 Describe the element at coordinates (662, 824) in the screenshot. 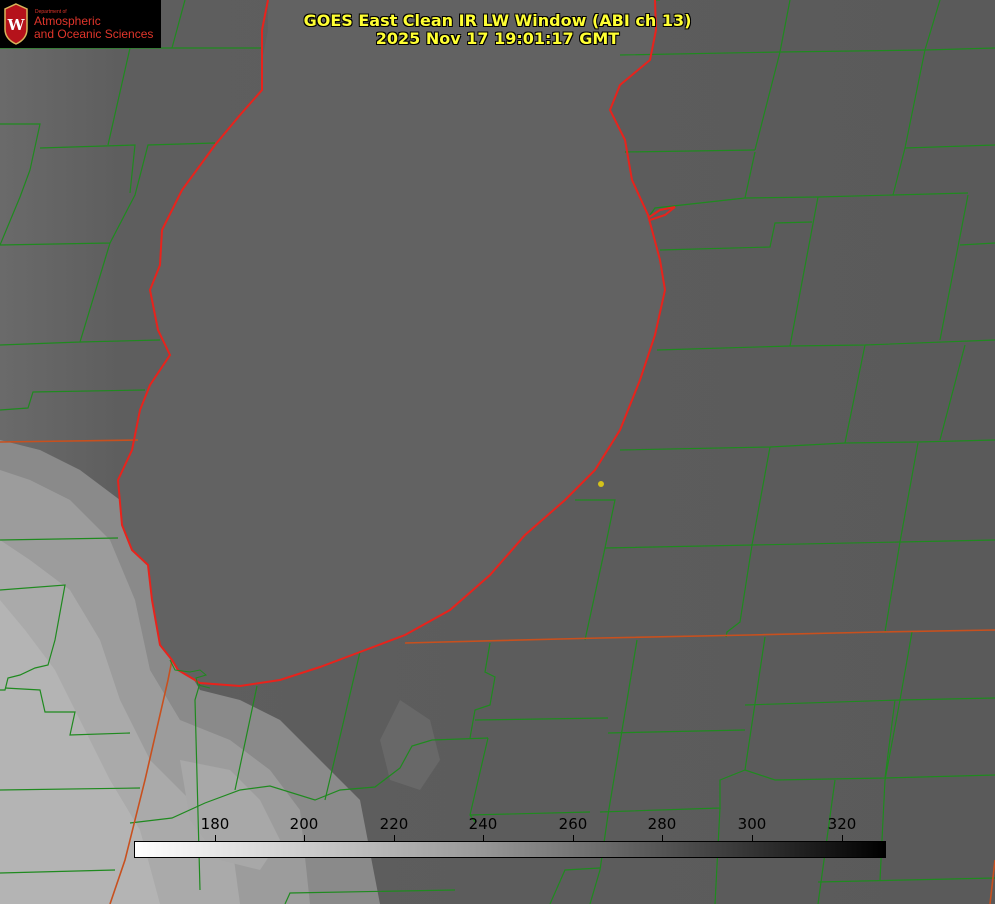

I see `colorbar-tick-label: 280` at that location.